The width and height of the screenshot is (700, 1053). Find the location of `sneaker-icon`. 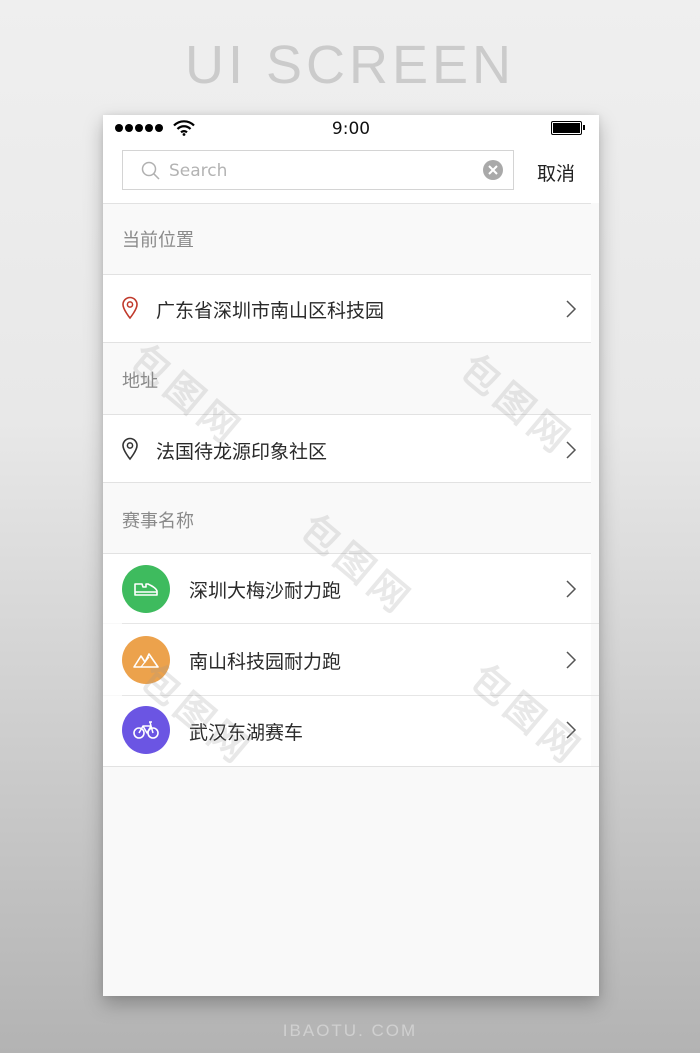

sneaker-icon is located at coordinates (146, 589).